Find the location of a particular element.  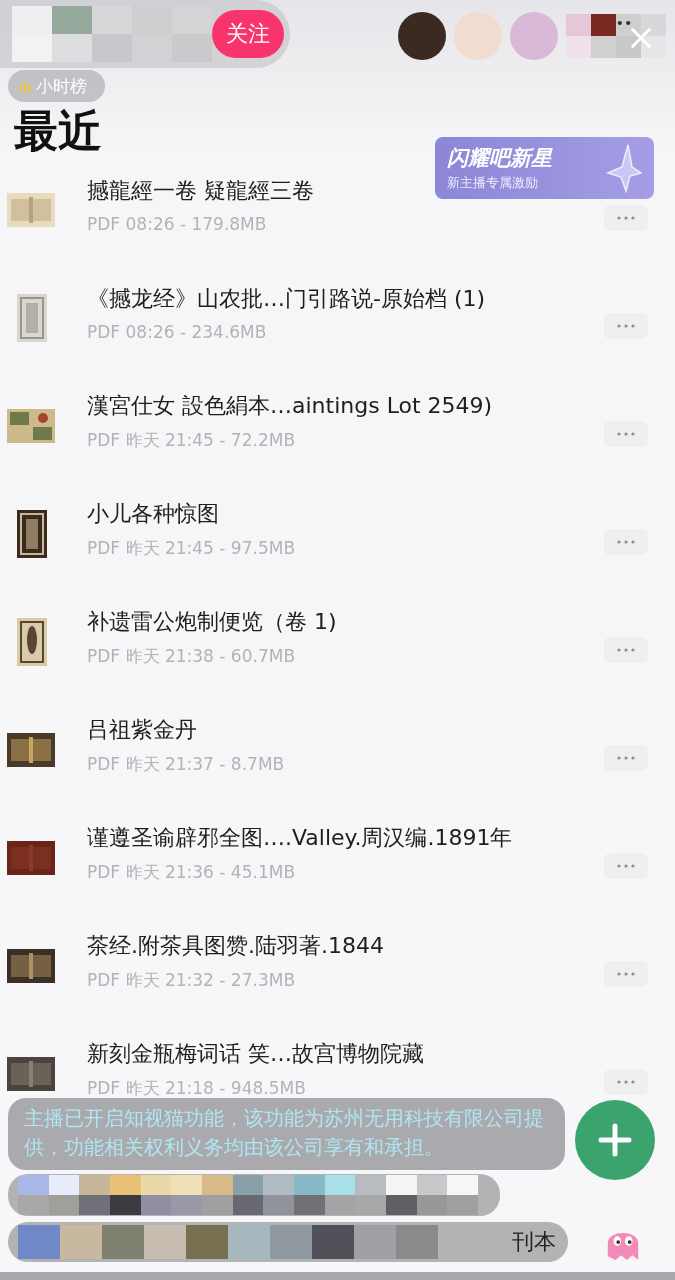

file-info: PDF 08:26 - 234.6MB is located at coordinates (177, 332).